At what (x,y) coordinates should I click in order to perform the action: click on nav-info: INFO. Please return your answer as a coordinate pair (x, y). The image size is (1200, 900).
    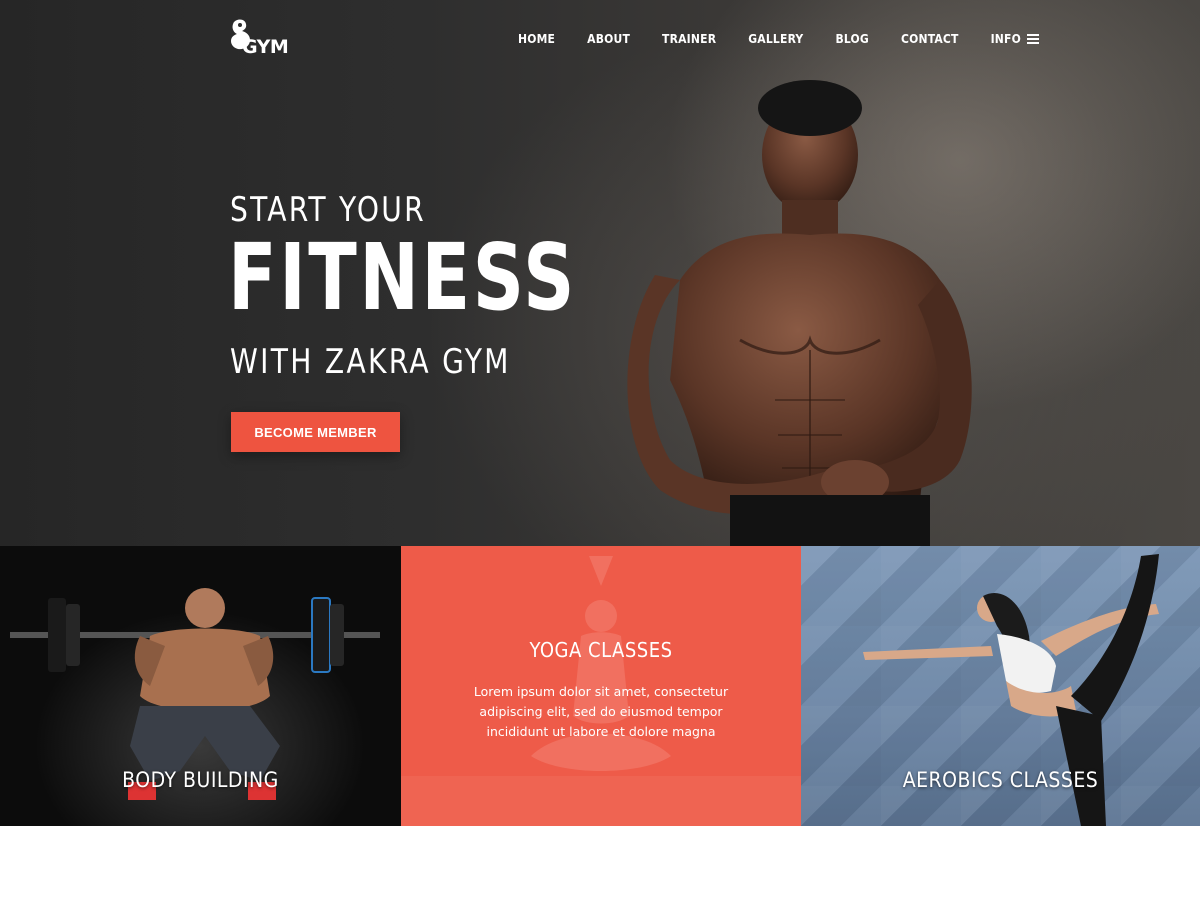
    Looking at the image, I should click on (1006, 39).